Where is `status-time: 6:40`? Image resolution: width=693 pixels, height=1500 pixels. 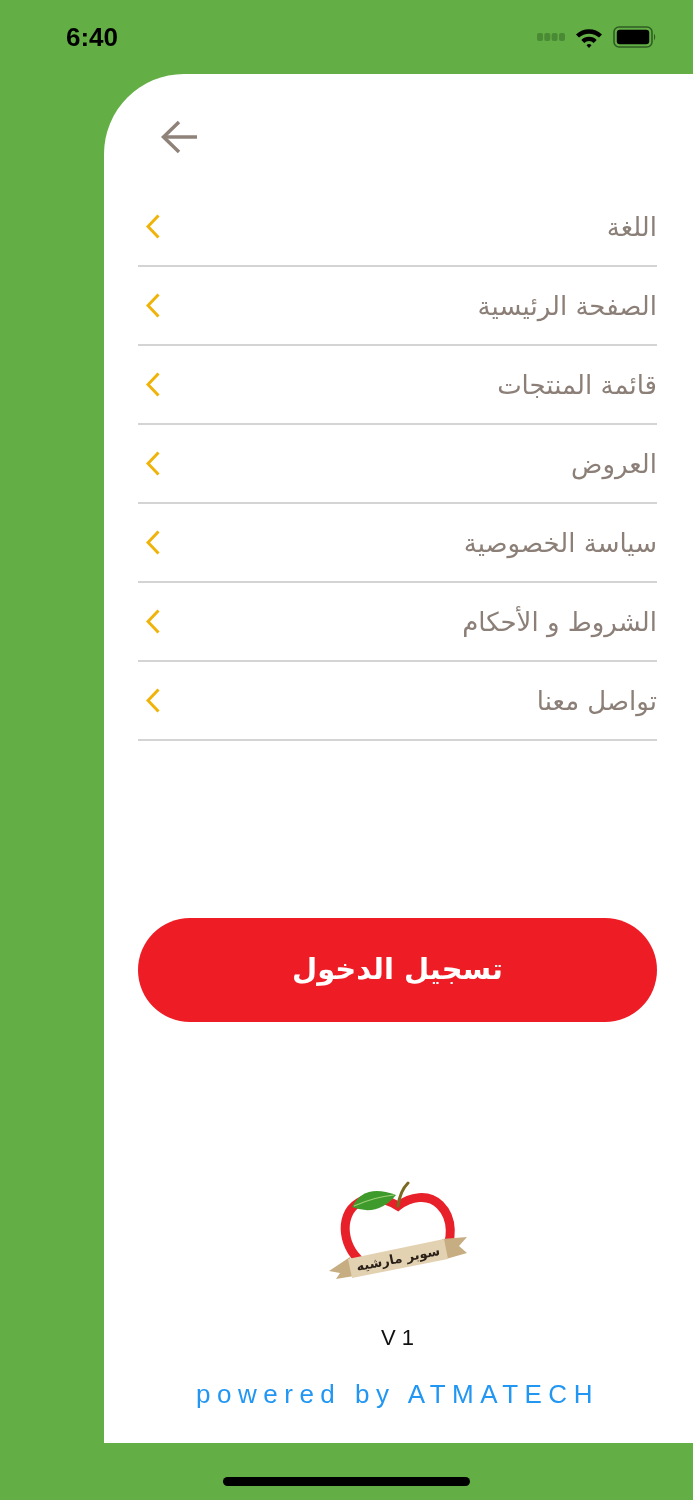
status-time: 6:40 is located at coordinates (92, 37).